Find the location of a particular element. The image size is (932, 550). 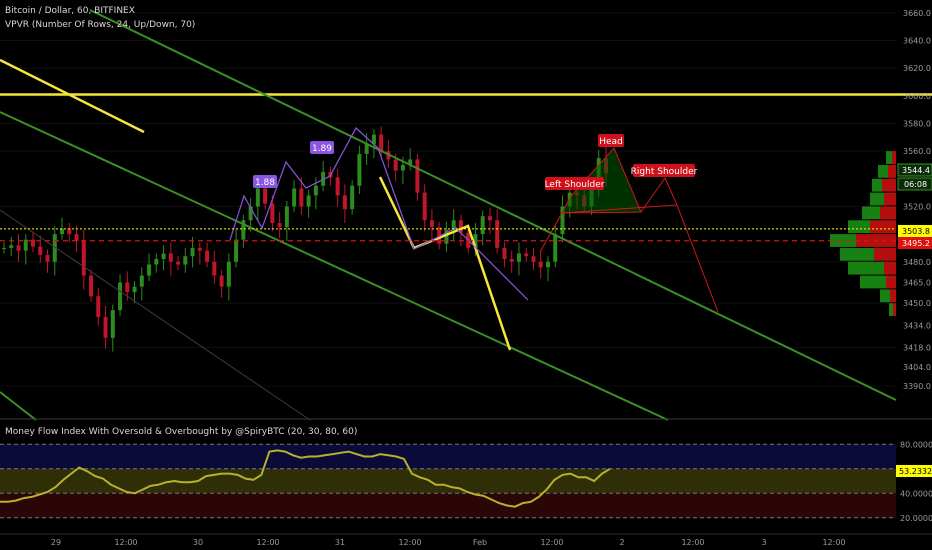

time-tick: 29 is located at coordinates (56, 542).